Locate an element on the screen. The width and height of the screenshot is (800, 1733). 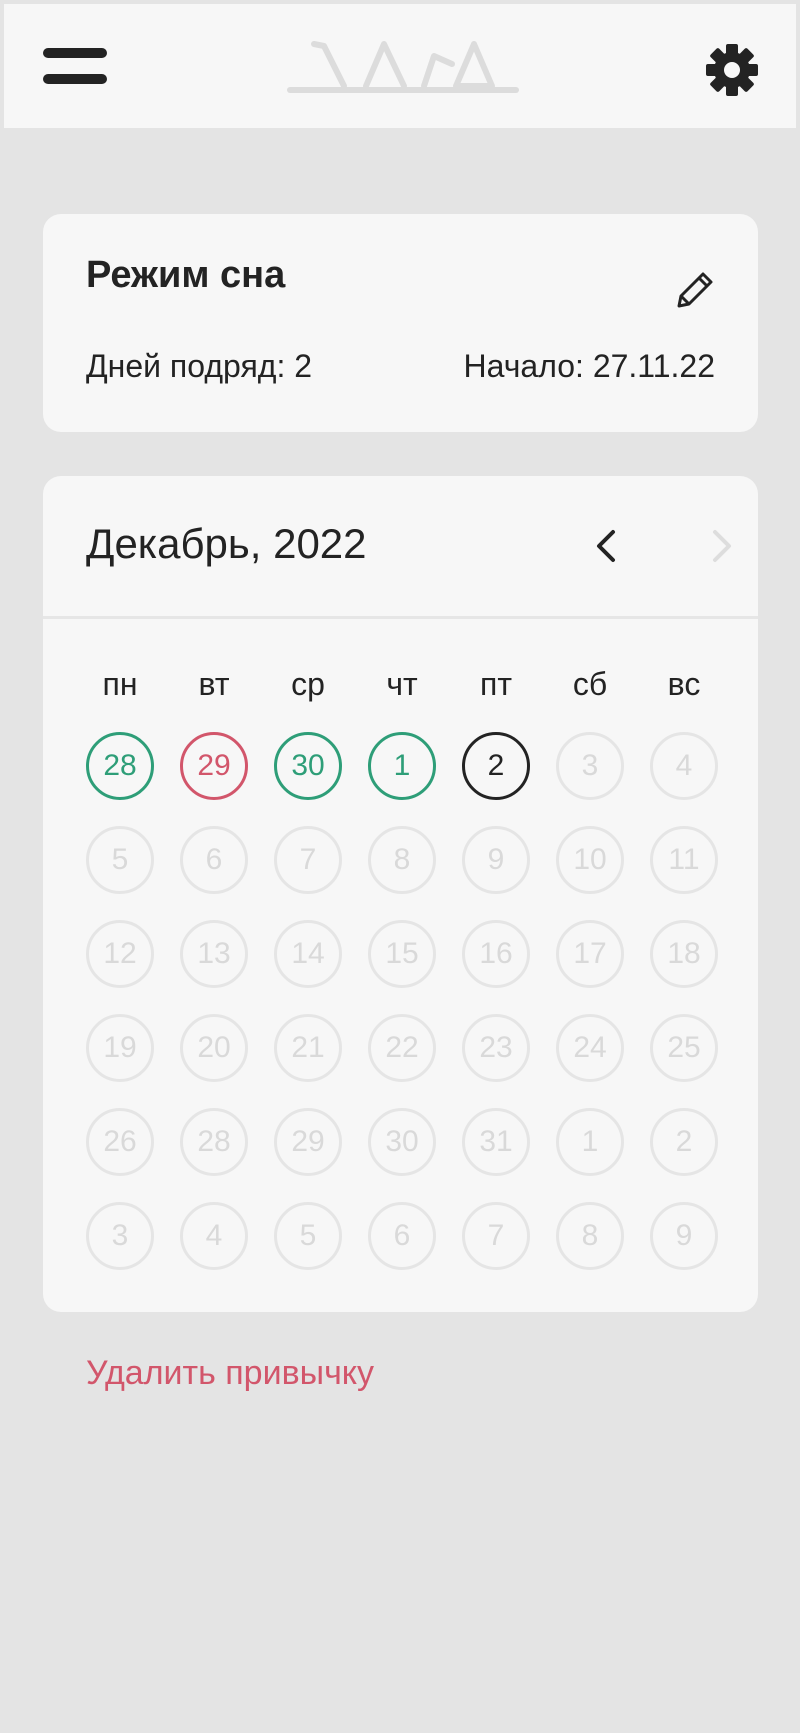
weekday-label: вт is located at coordinates (214, 684).